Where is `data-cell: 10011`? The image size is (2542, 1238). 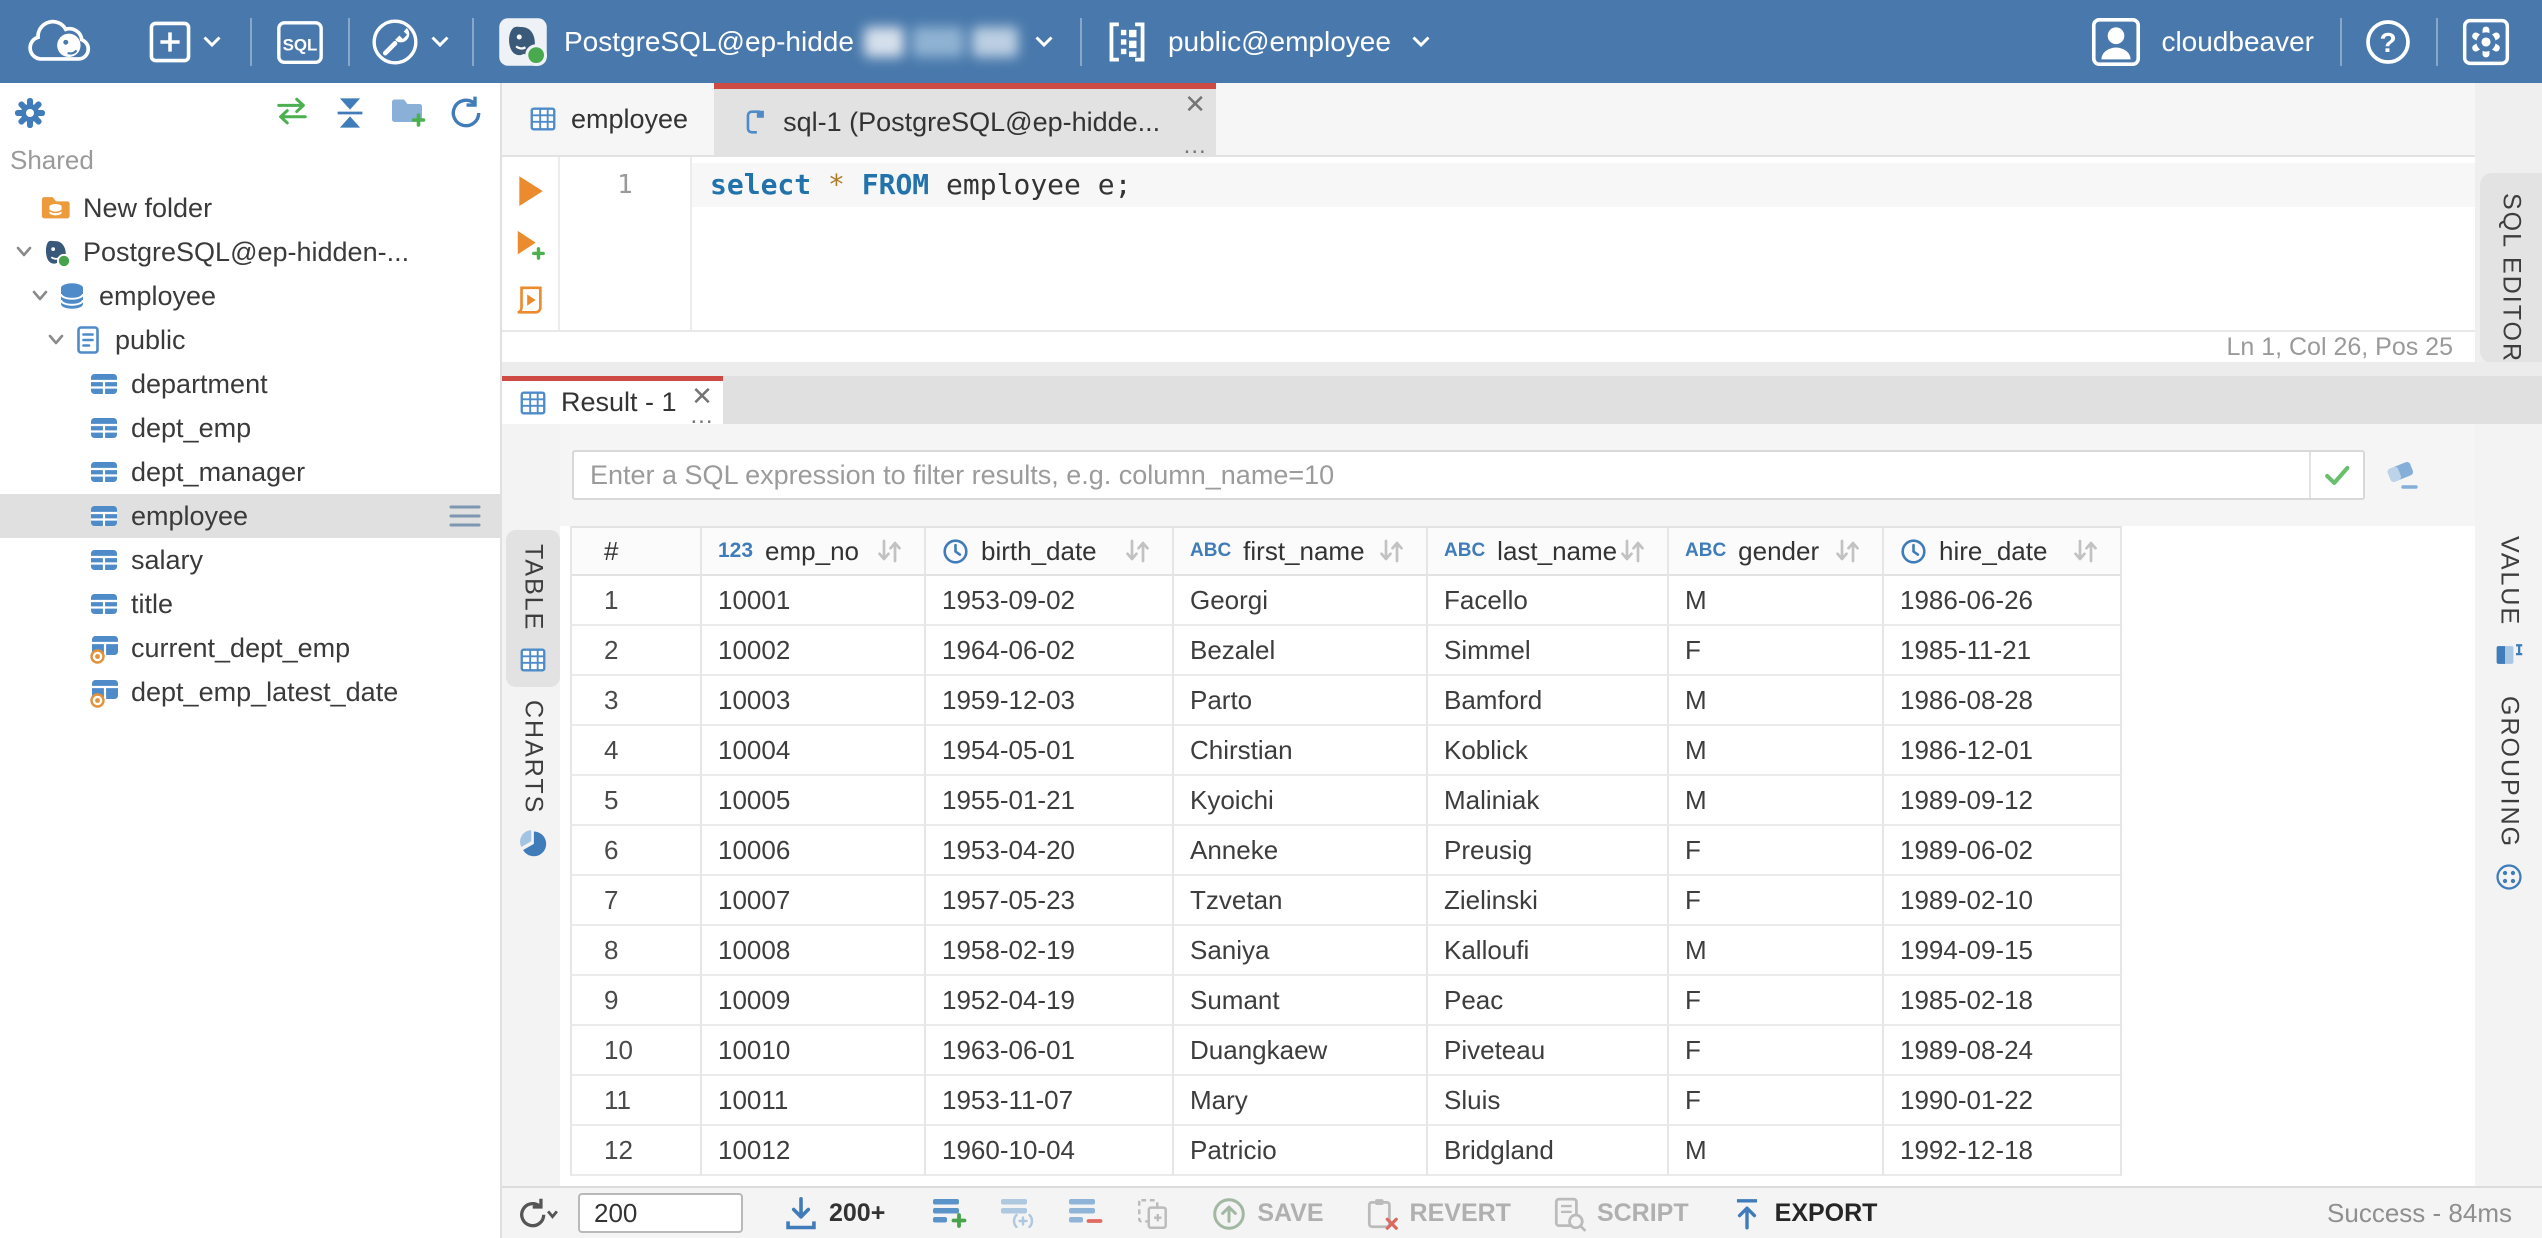 data-cell: 10011 is located at coordinates (814, 1101).